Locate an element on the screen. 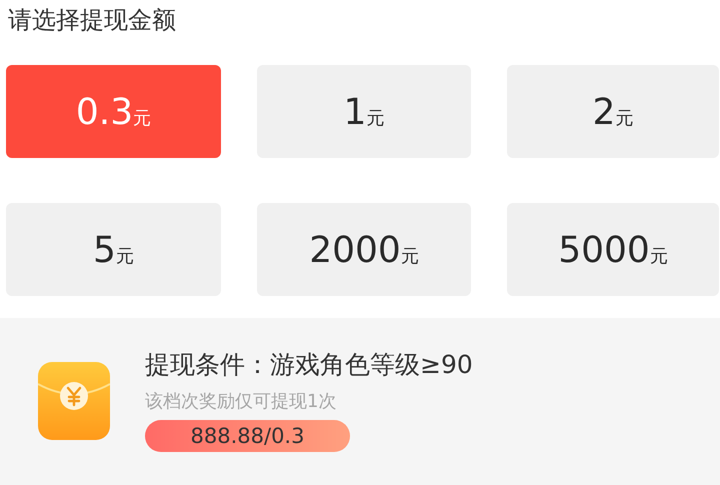  amount-option: 2 元 is located at coordinates (613, 111).